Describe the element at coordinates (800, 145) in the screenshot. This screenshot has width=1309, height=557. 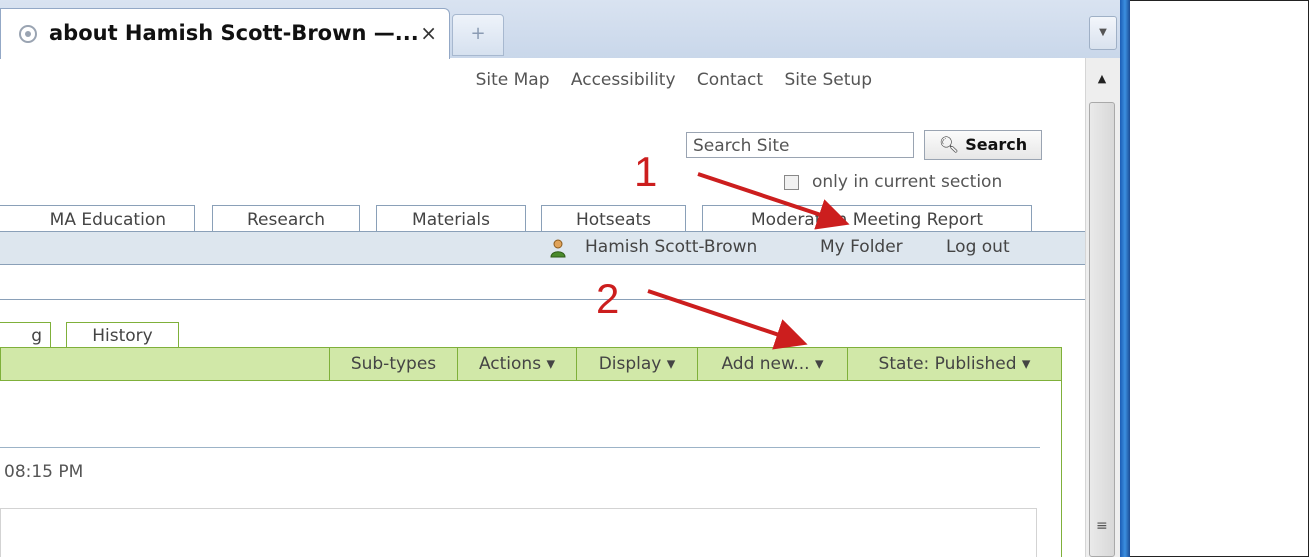
I see `search-input: Search Site` at that location.